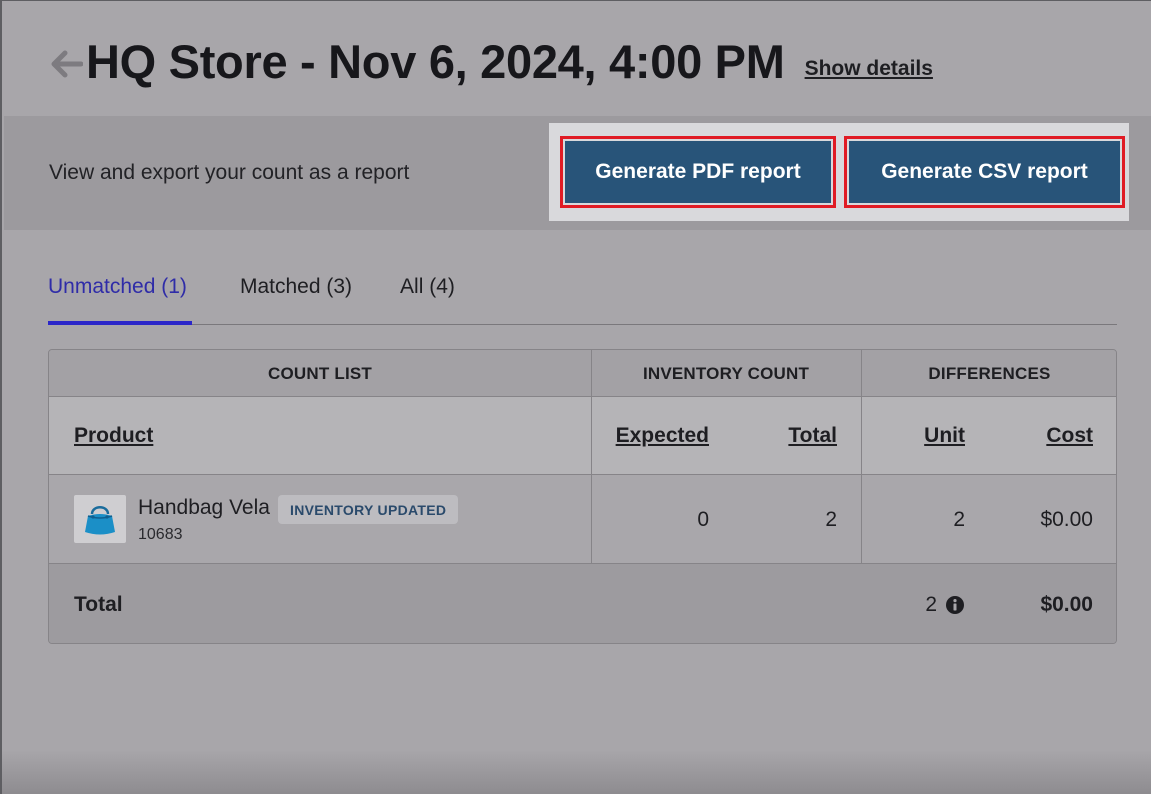  I want to click on tab-matched: Matched (3), so click(296, 297).